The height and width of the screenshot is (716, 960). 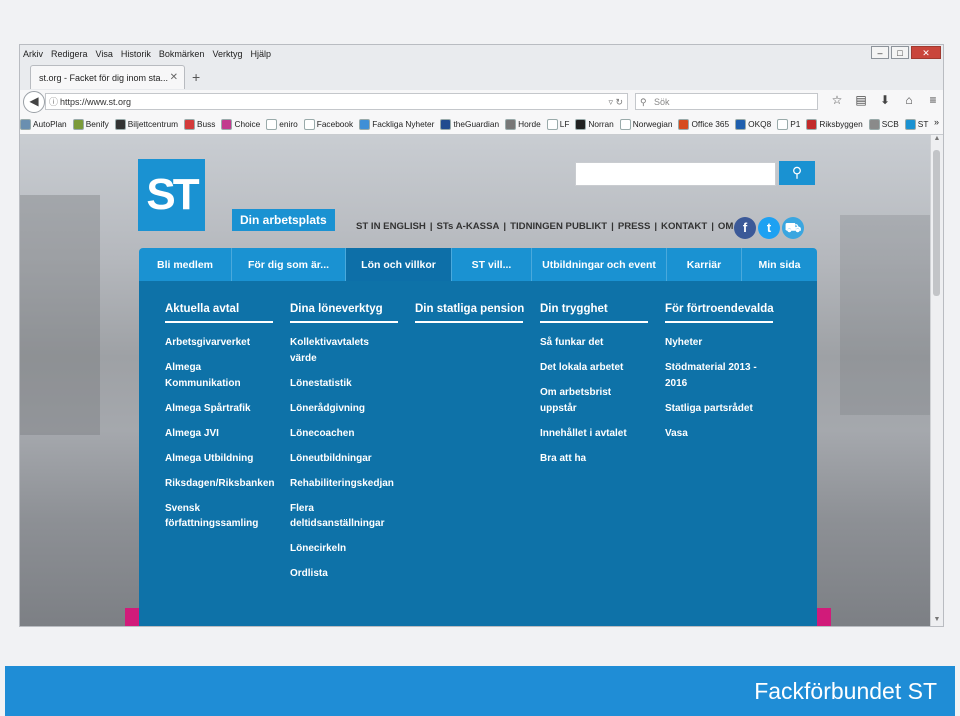 What do you see at coordinates (344, 350) in the screenshot?
I see `mega-menu-link: Kollektivavtalets värde` at bounding box center [344, 350].